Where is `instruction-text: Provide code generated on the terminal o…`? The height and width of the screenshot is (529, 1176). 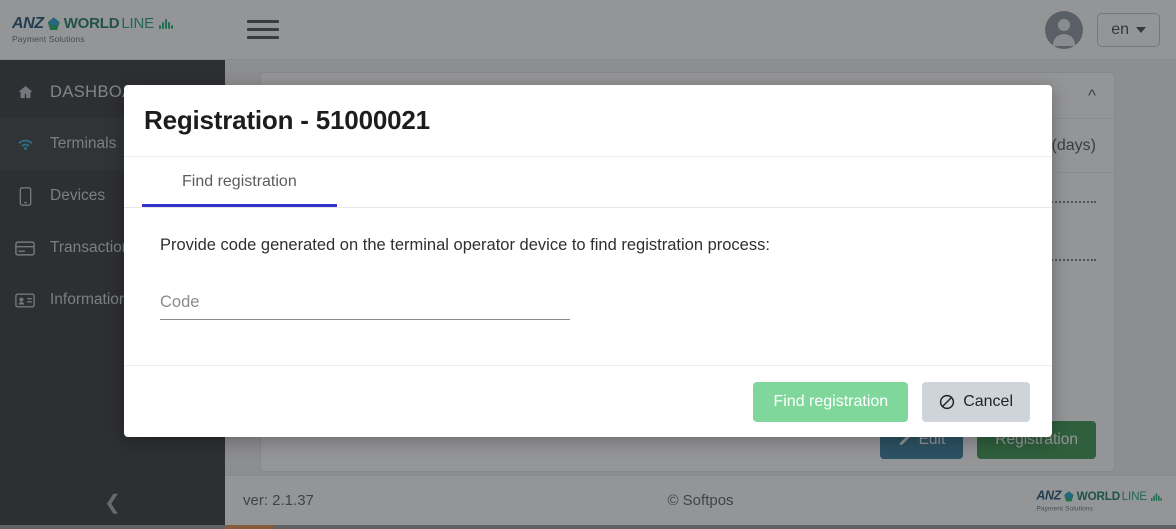
instruction-text: Provide code generated on the terminal o… is located at coordinates (465, 245).